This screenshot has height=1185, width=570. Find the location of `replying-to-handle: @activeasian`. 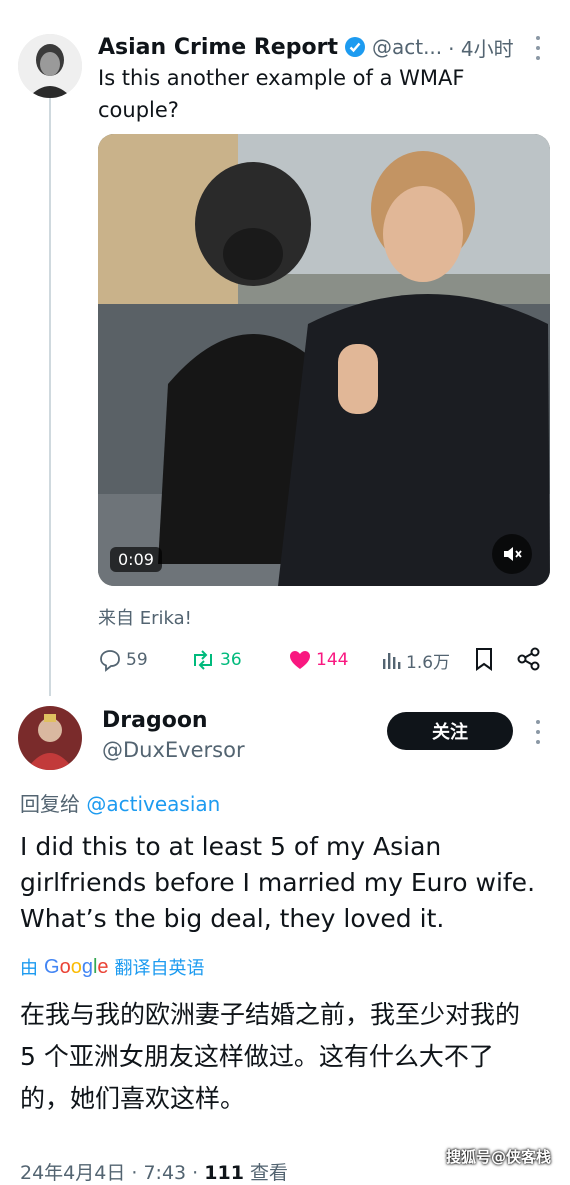

replying-to-handle: @activeasian is located at coordinates (153, 804).